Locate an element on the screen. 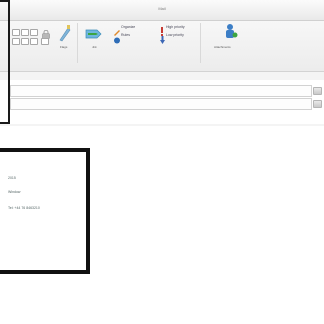 The width and height of the screenshot is (324, 324). overlay-frame-bottom is located at coordinates (5, 123).